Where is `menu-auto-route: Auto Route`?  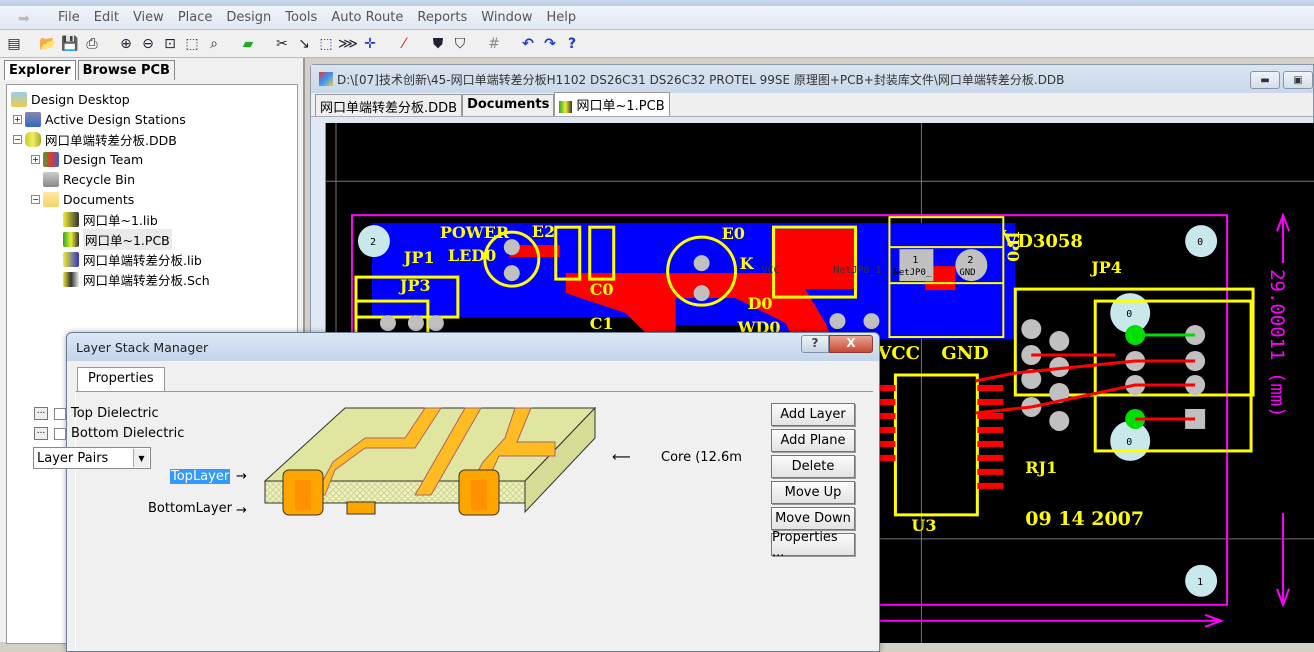 menu-auto-route: Auto Route is located at coordinates (367, 17).